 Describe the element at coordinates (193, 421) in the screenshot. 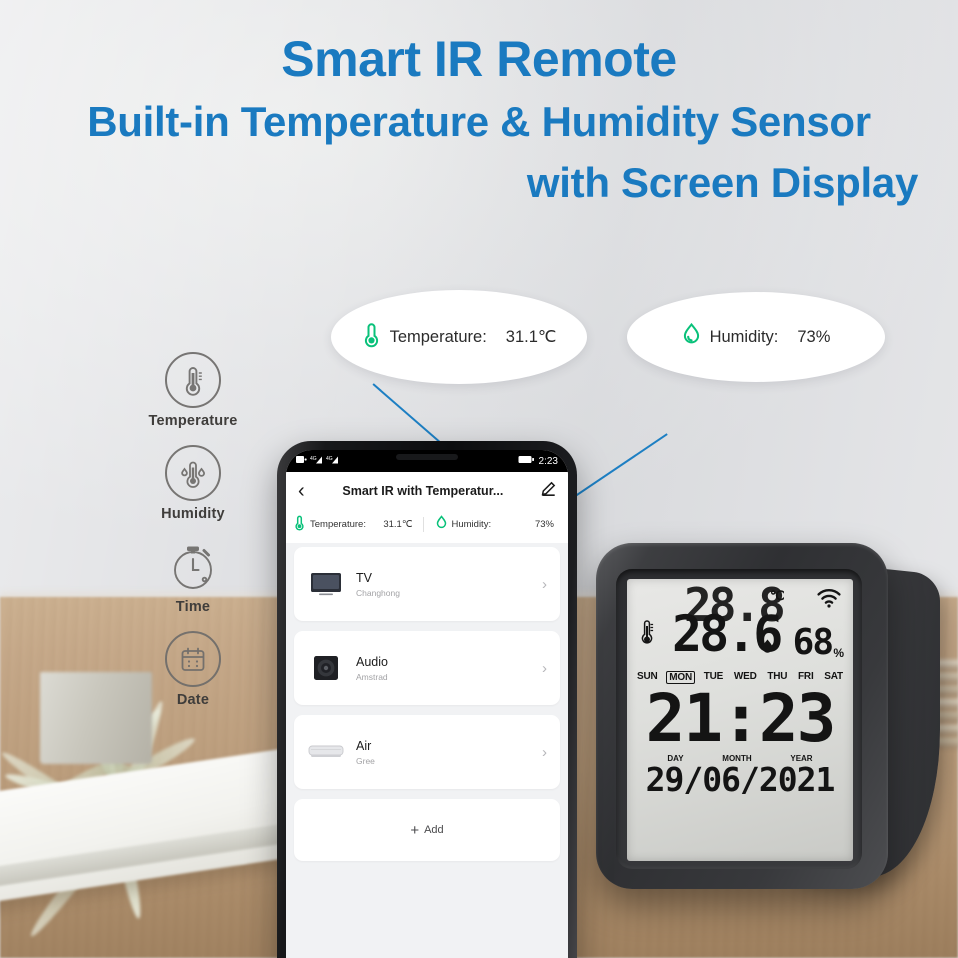

I see `feature-label: Temperature` at that location.